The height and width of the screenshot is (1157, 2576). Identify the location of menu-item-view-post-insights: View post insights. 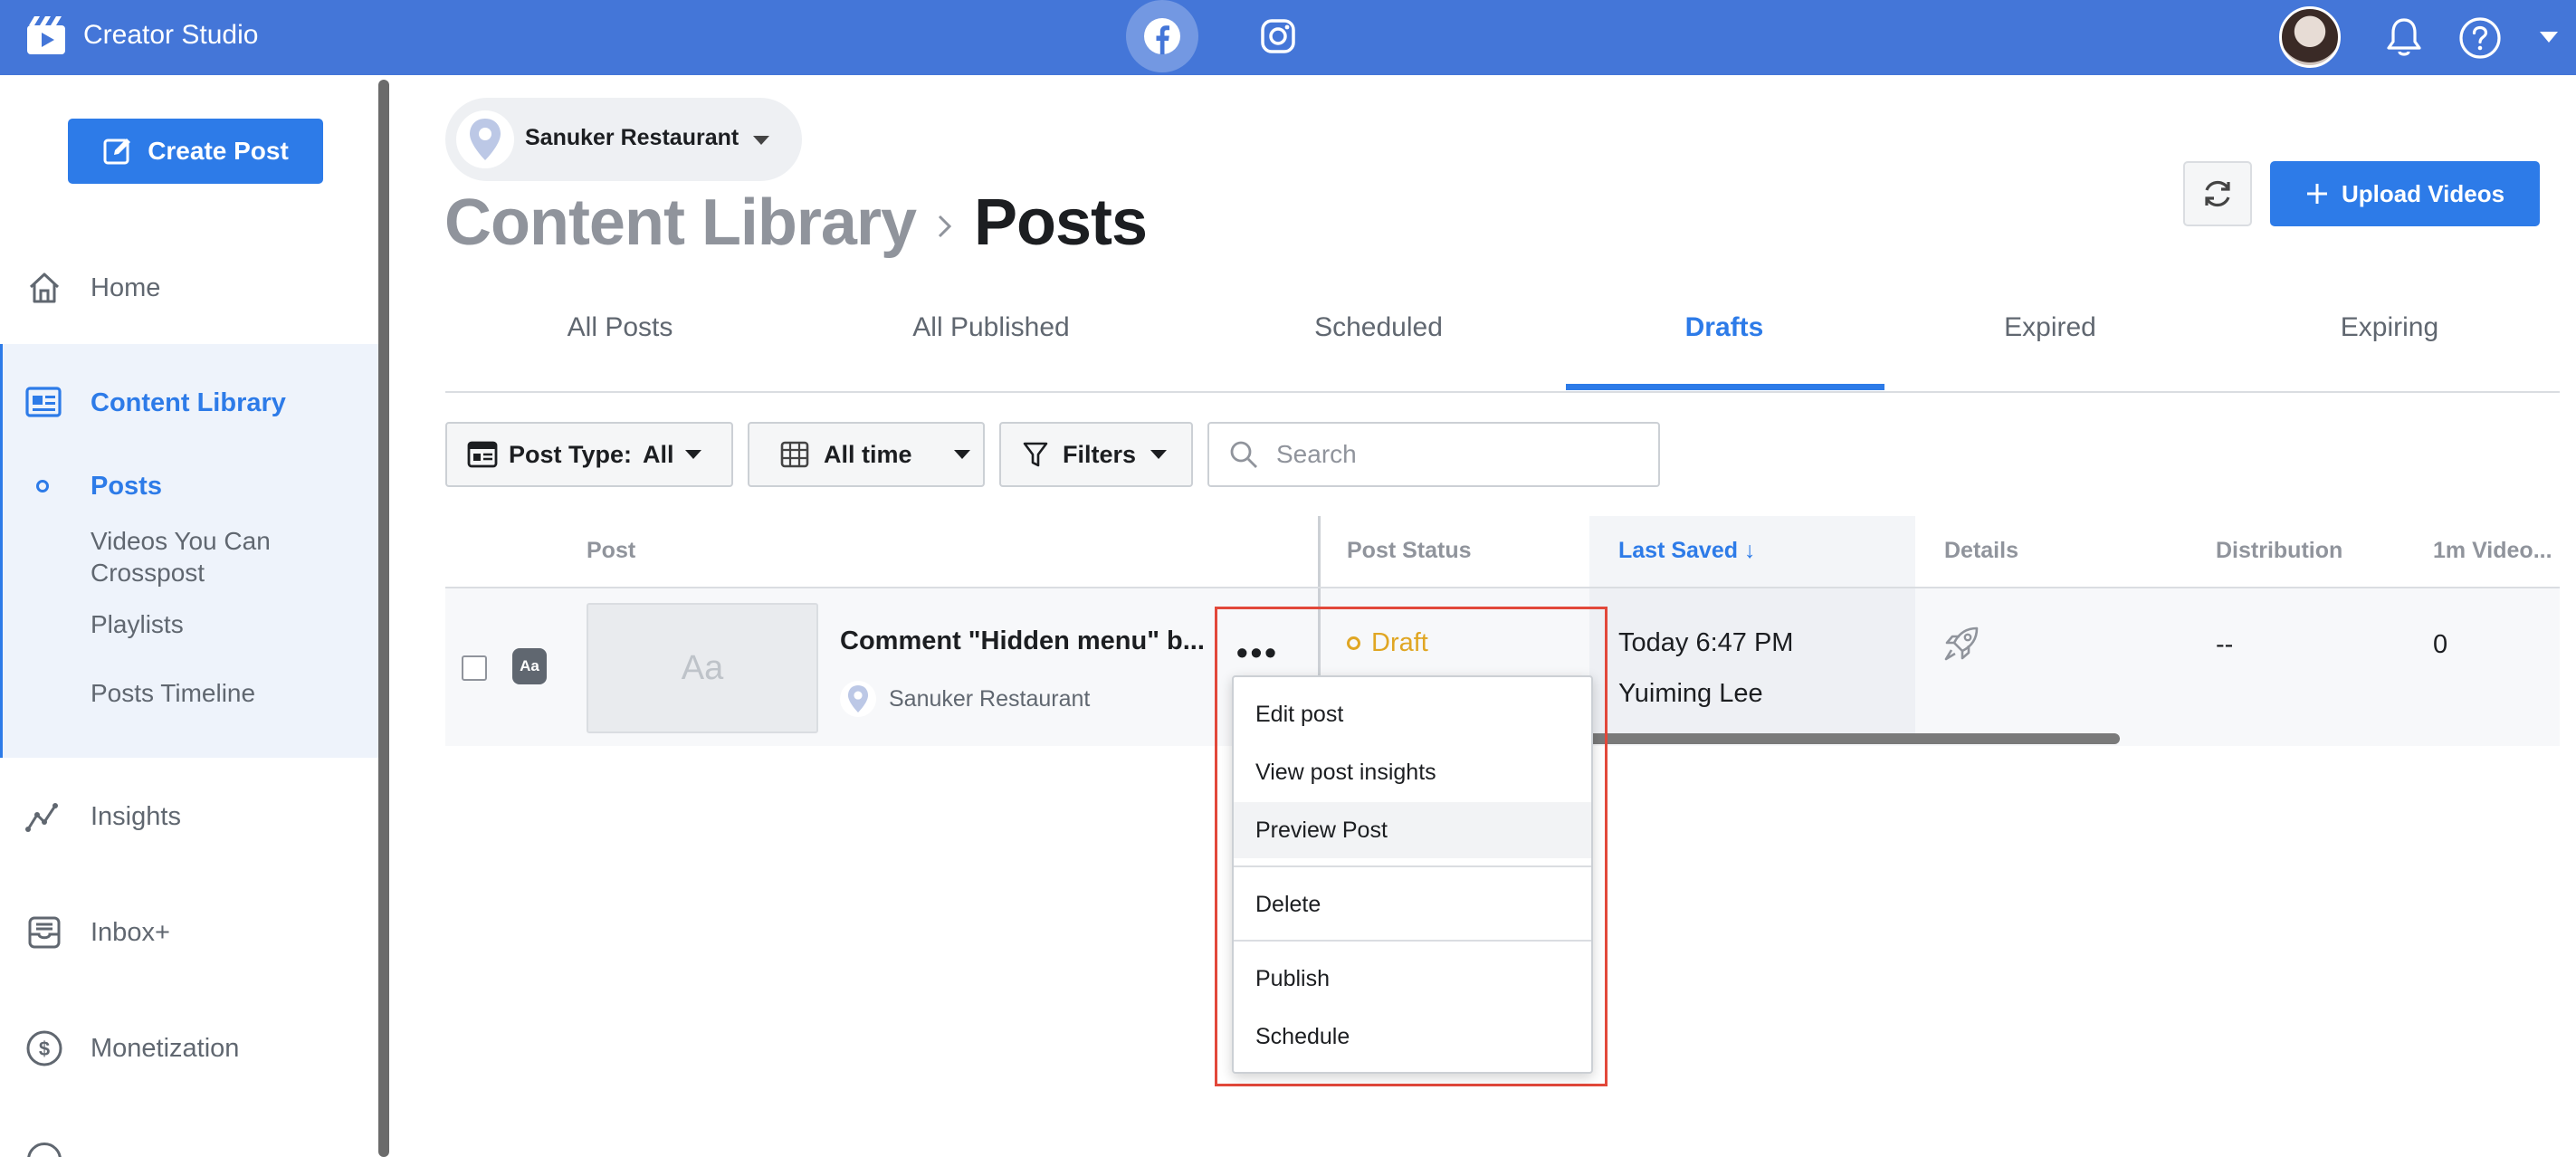
(1413, 772).